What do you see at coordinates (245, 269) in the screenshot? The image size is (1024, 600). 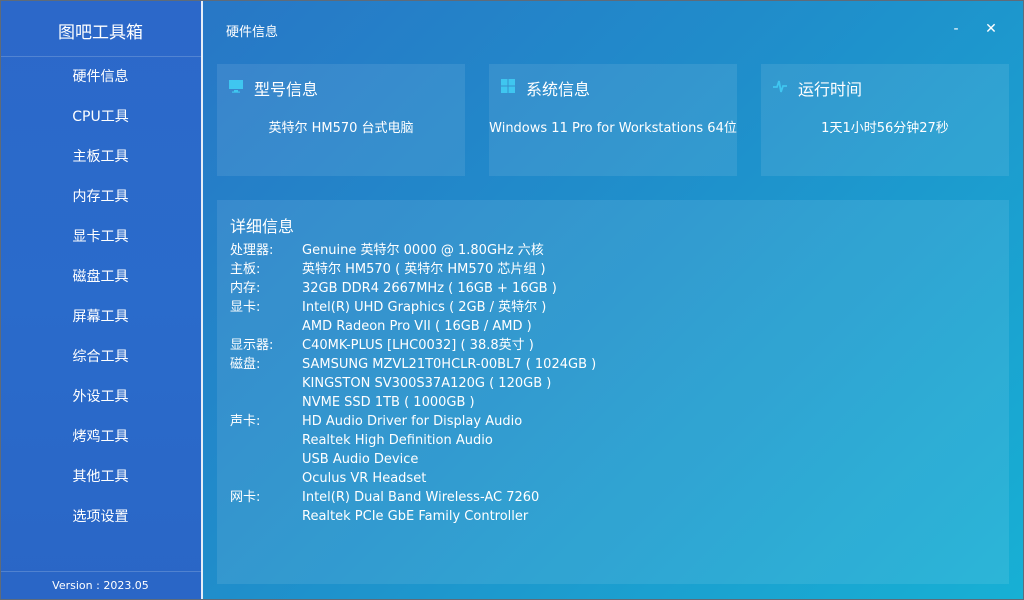 I see `detail-label: 主板:` at bounding box center [245, 269].